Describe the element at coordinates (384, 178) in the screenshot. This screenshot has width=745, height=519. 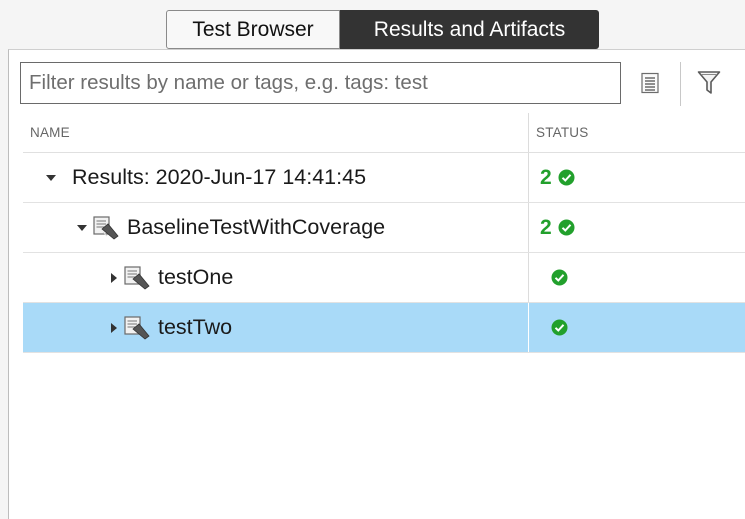
I see `table-row: Results: 2020-Jun-17 14:41:45 2` at that location.